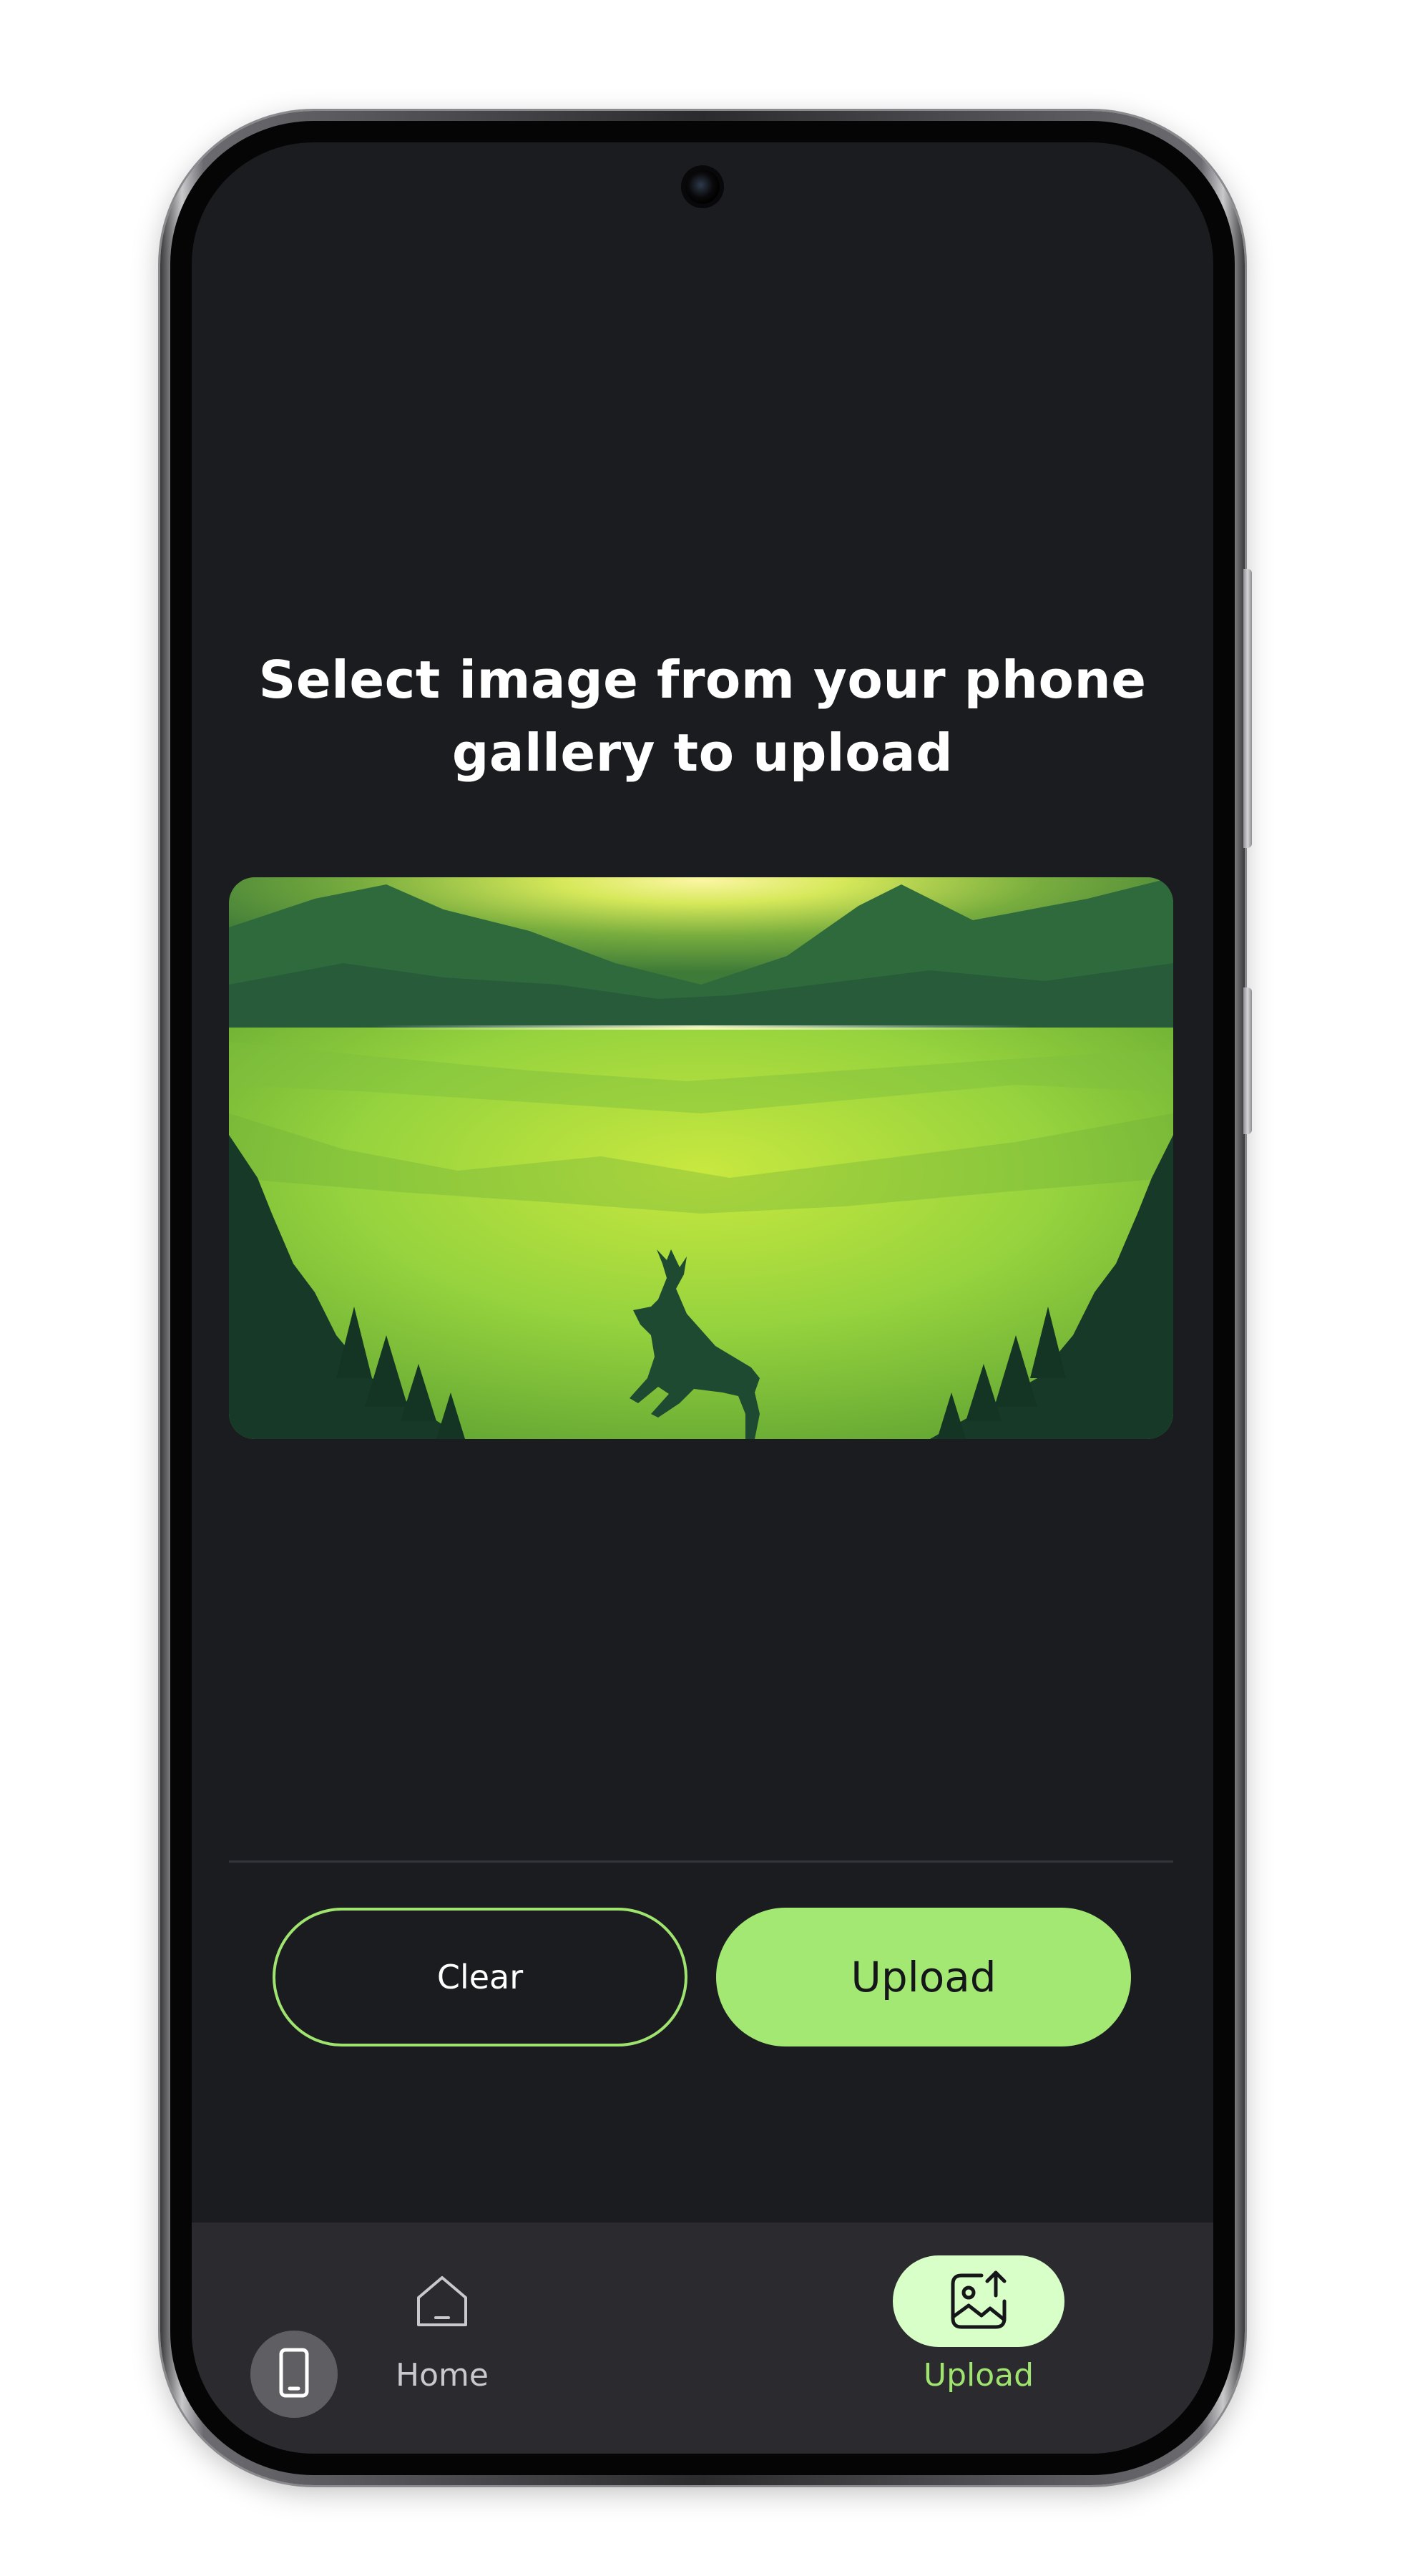  What do you see at coordinates (978, 2375) in the screenshot?
I see `nav-item-upload-label: Upload` at bounding box center [978, 2375].